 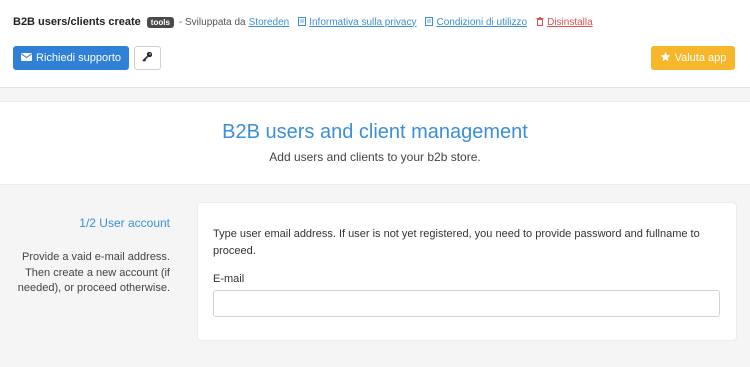 What do you see at coordinates (362, 22) in the screenshot?
I see `privacy-link: Informativa sulla privacy` at bounding box center [362, 22].